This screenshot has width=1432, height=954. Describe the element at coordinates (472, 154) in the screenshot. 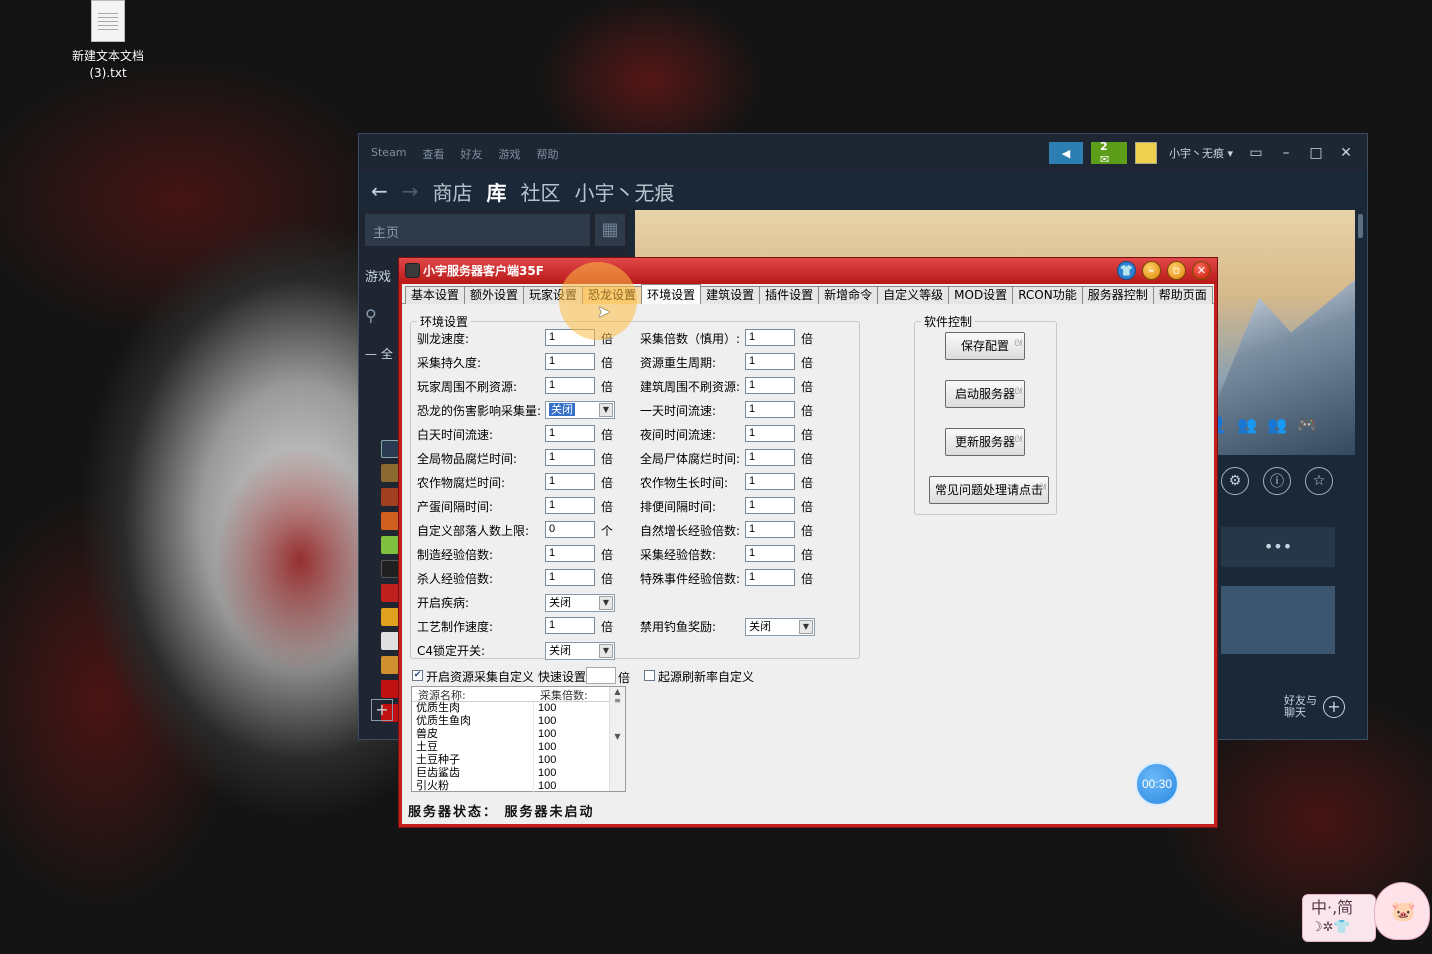

I see `steam-menu-friends: 好友` at that location.